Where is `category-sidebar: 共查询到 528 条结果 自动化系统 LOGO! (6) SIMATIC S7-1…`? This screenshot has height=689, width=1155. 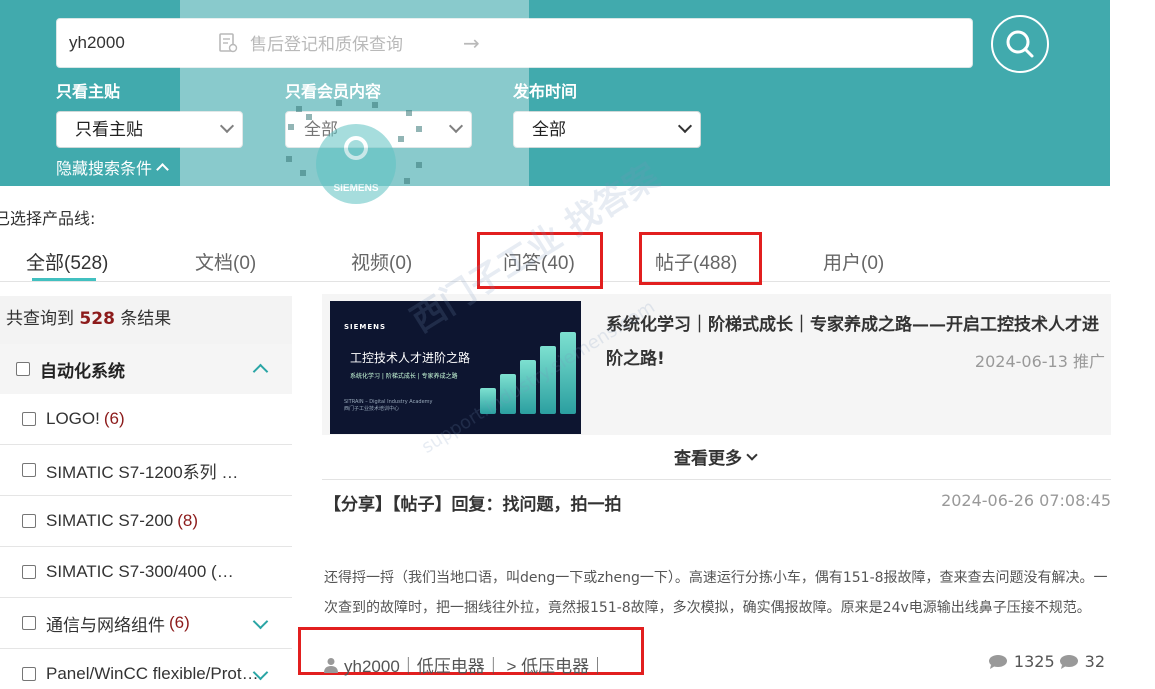
category-sidebar: 共查询到 528 条结果 自动化系统 LOGO! (6) SIMATIC S7-1… is located at coordinates (146, 492).